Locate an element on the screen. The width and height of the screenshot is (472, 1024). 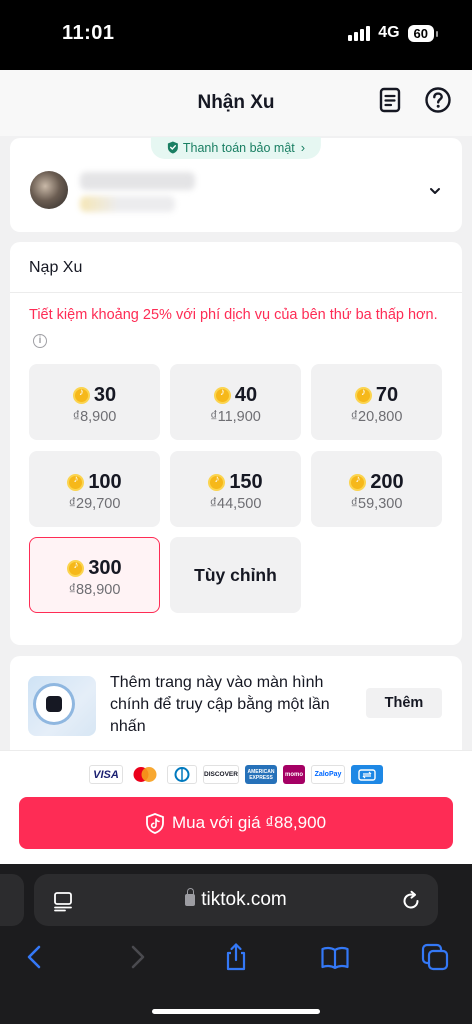
coin-amount: 200 is located at coordinates (387, 482).